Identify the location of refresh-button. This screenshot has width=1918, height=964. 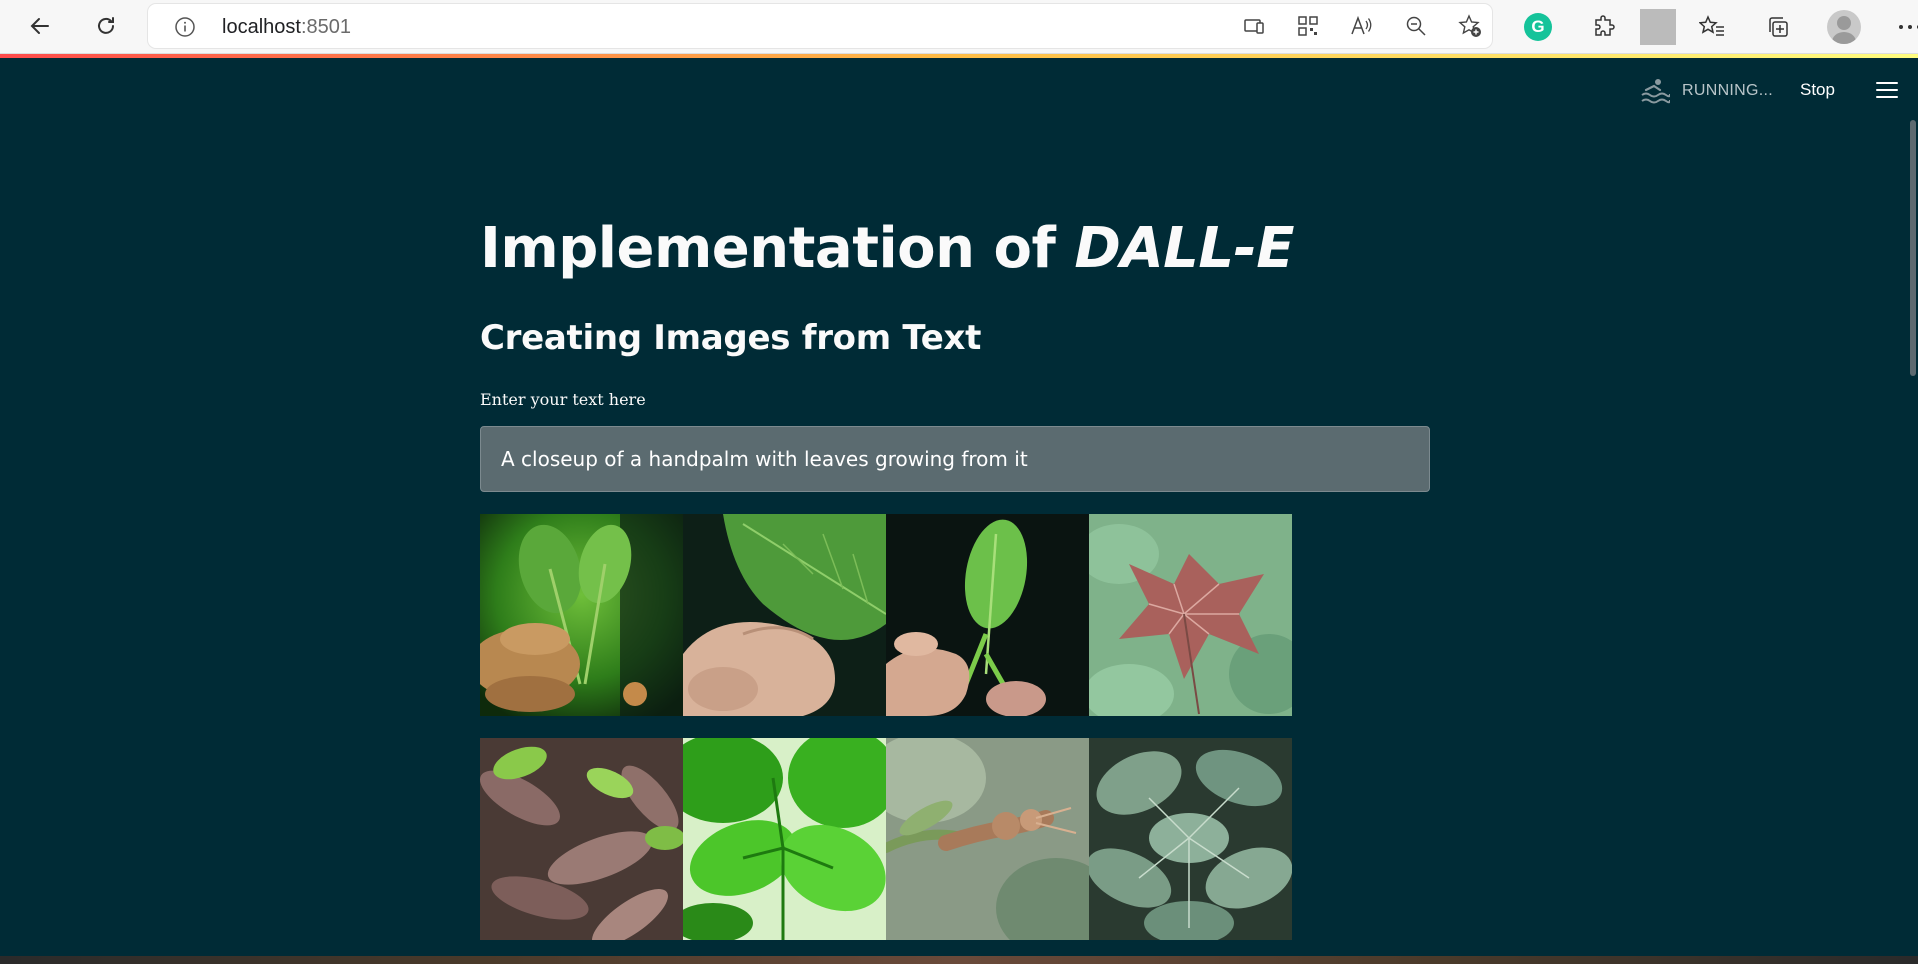
(106, 26).